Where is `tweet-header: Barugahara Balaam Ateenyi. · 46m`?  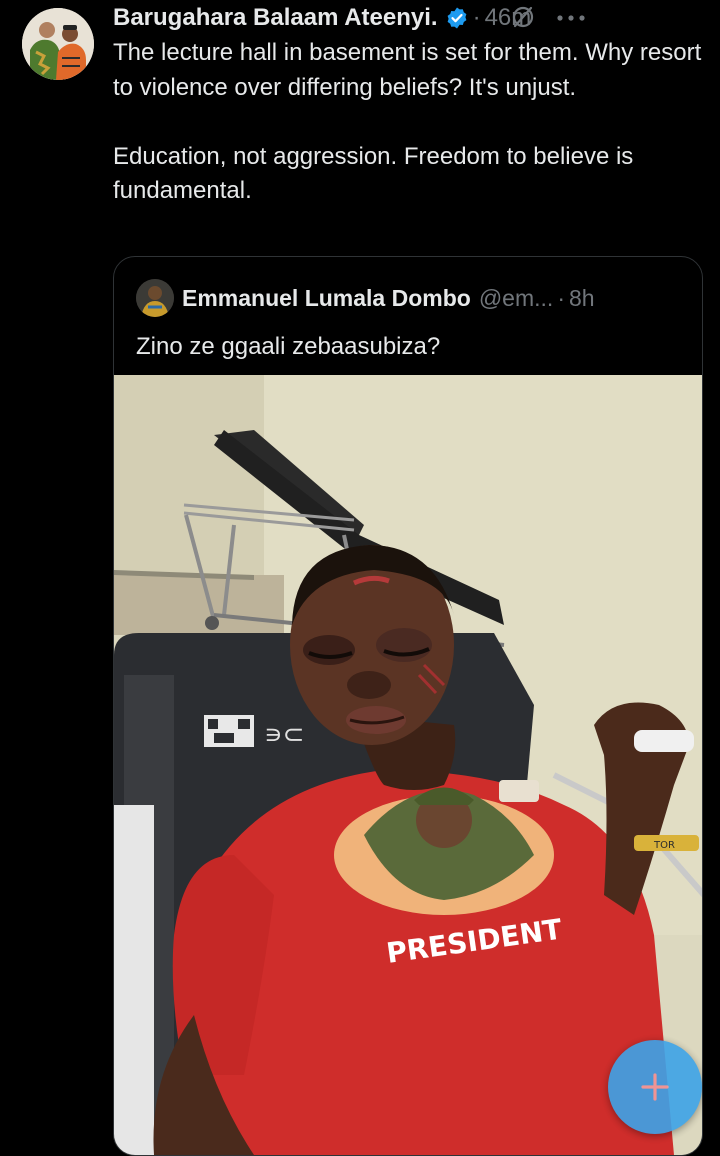 tweet-header: Barugahara Balaam Ateenyi. · 46m is located at coordinates (406, 18).